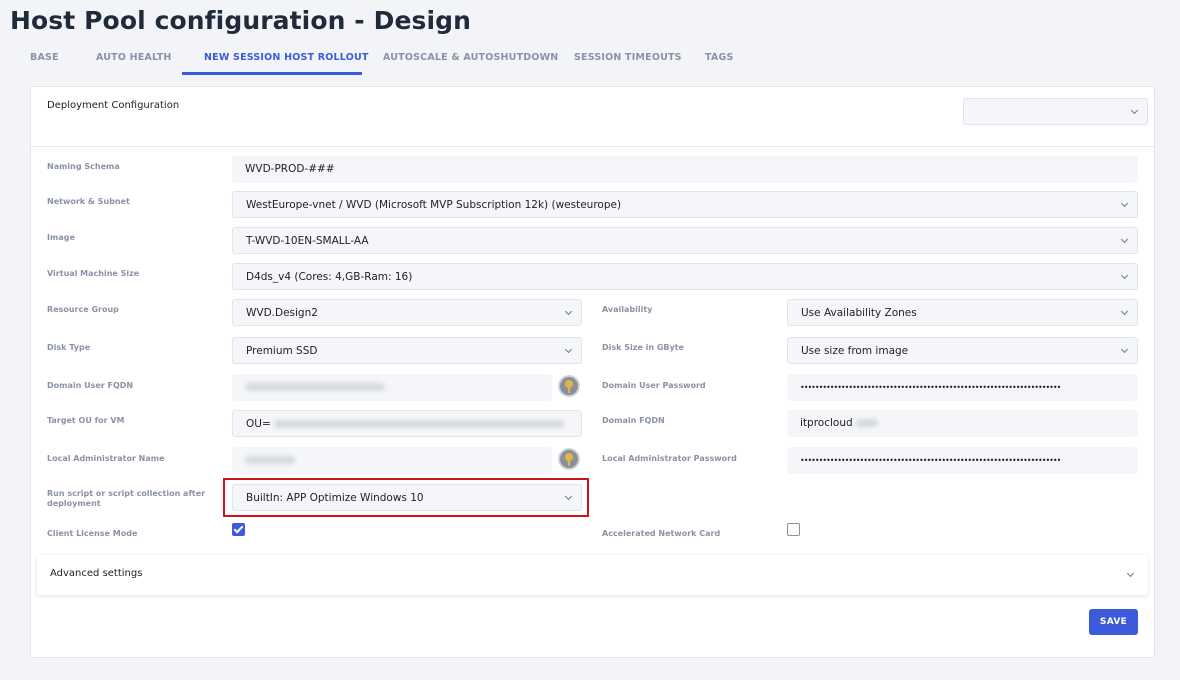  Describe the element at coordinates (126, 493) in the screenshot. I see `run-script-label-line1: Run script or script collection after` at that location.